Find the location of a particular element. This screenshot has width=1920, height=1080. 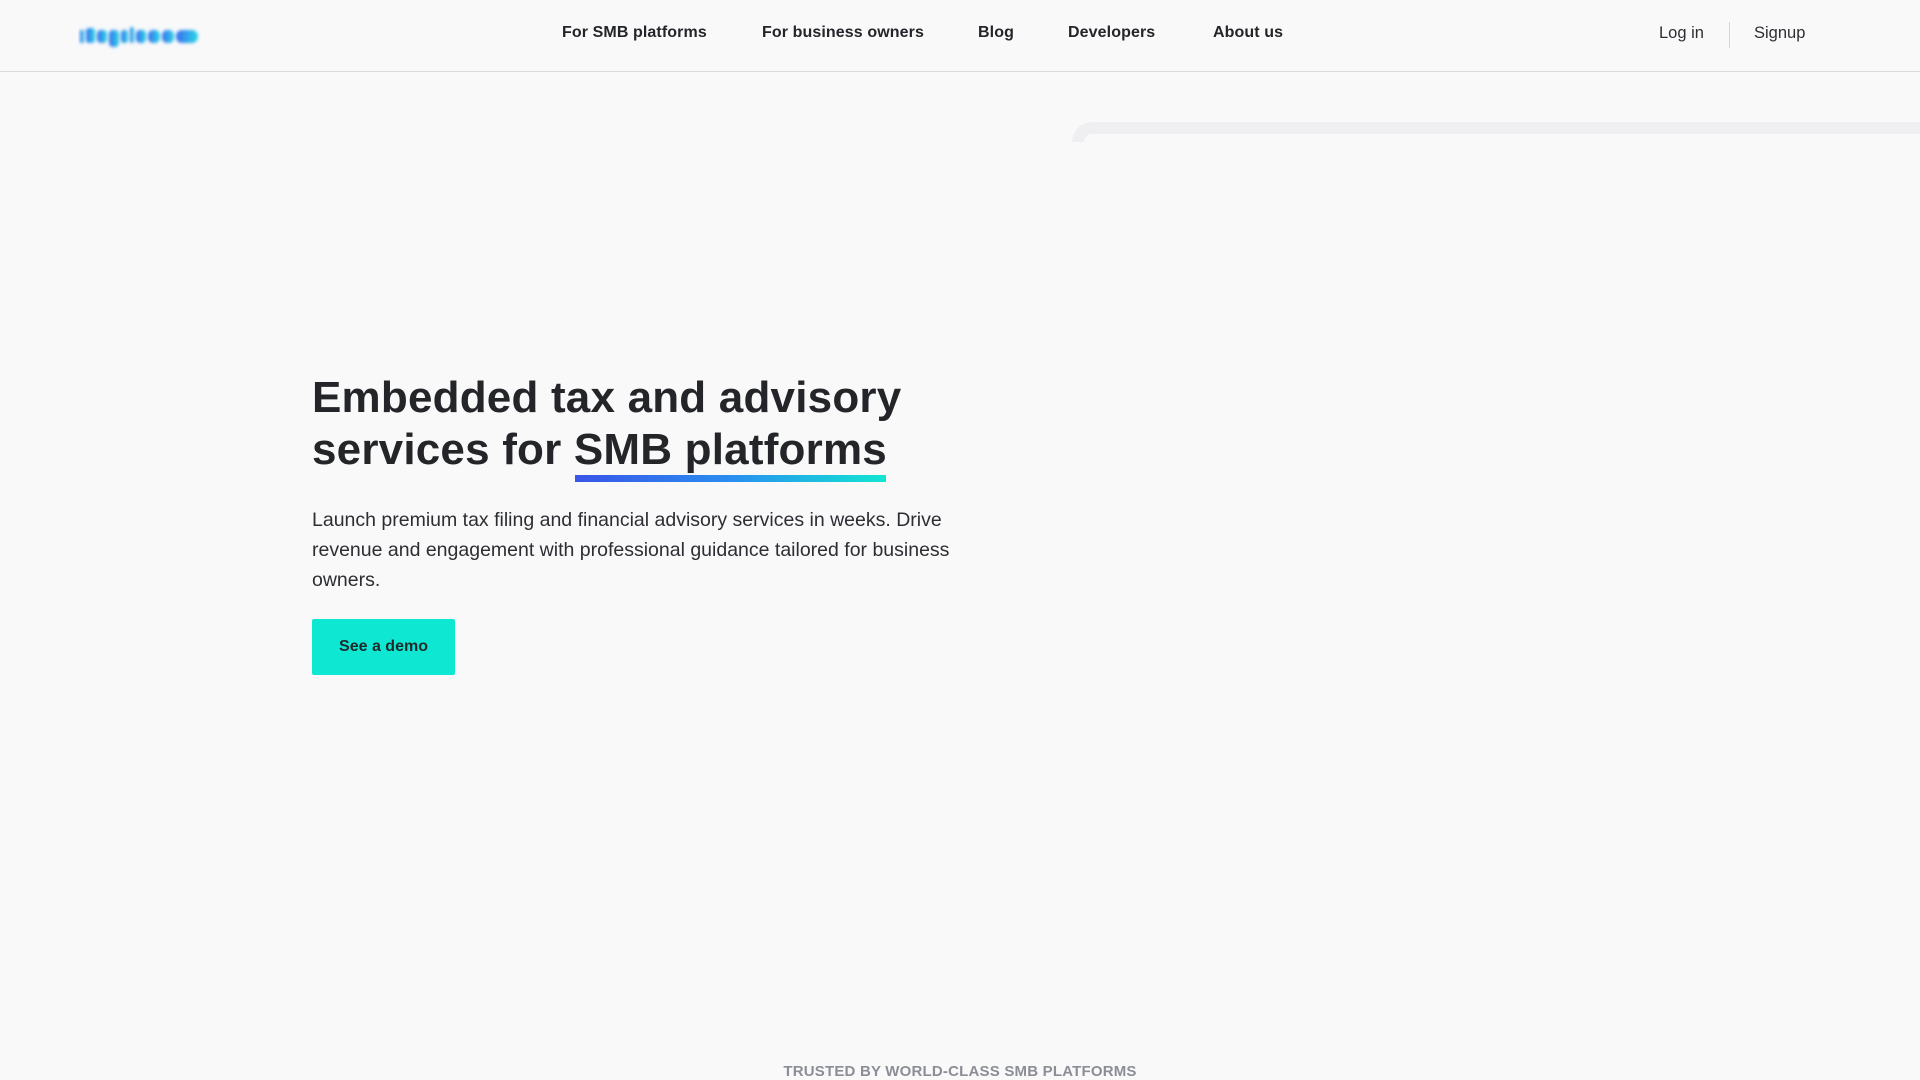

logo-icon is located at coordinates (139, 37).